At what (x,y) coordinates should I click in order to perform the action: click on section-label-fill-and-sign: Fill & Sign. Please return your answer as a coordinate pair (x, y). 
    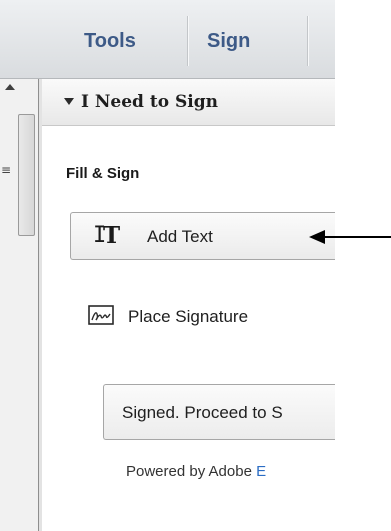
    Looking at the image, I should click on (103, 173).